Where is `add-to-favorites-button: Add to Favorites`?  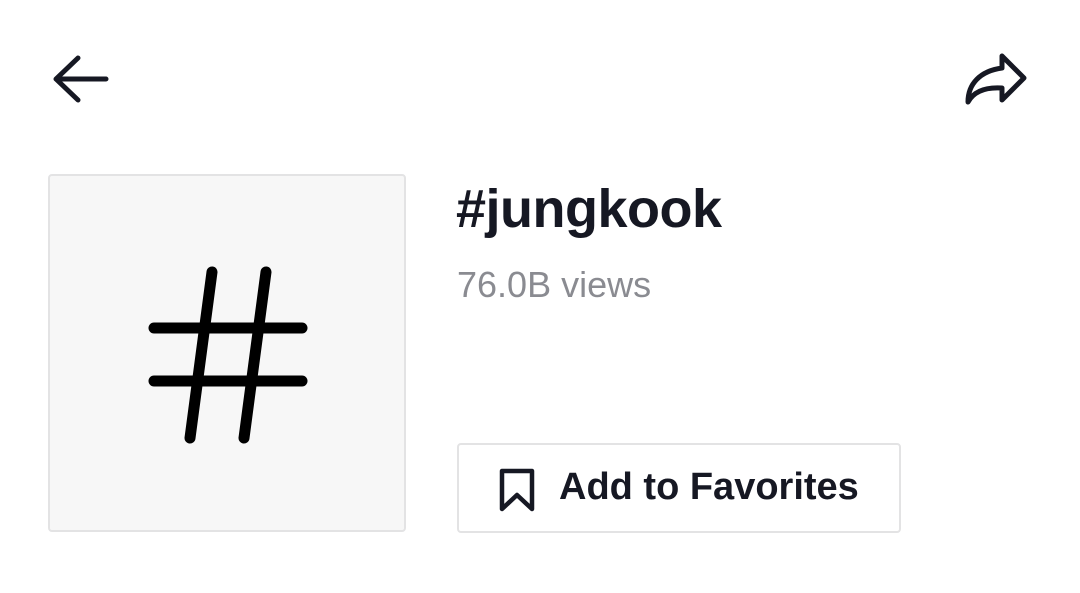 add-to-favorites-button: Add to Favorites is located at coordinates (679, 488).